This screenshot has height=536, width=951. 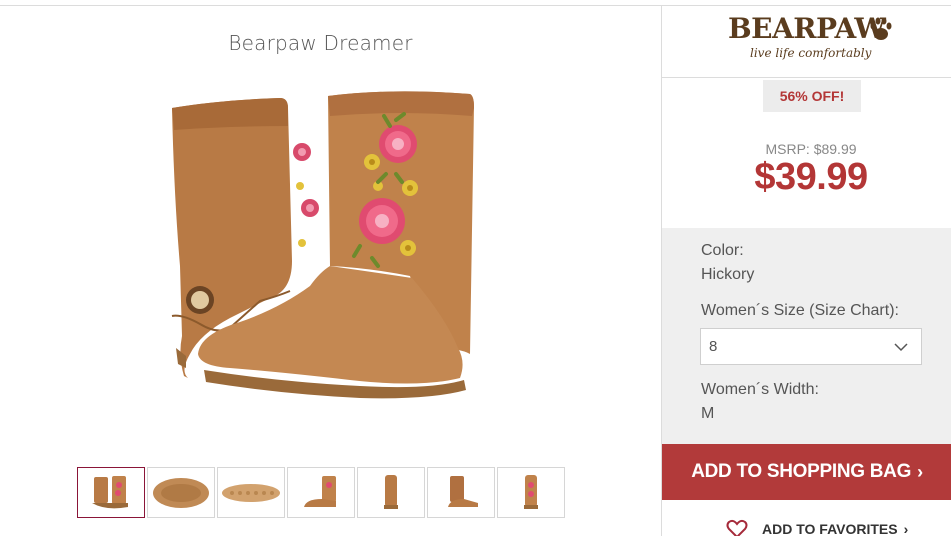 What do you see at coordinates (801, 471) in the screenshot?
I see `add-to-bag-label: ADD TO SHOPPING BAG` at bounding box center [801, 471].